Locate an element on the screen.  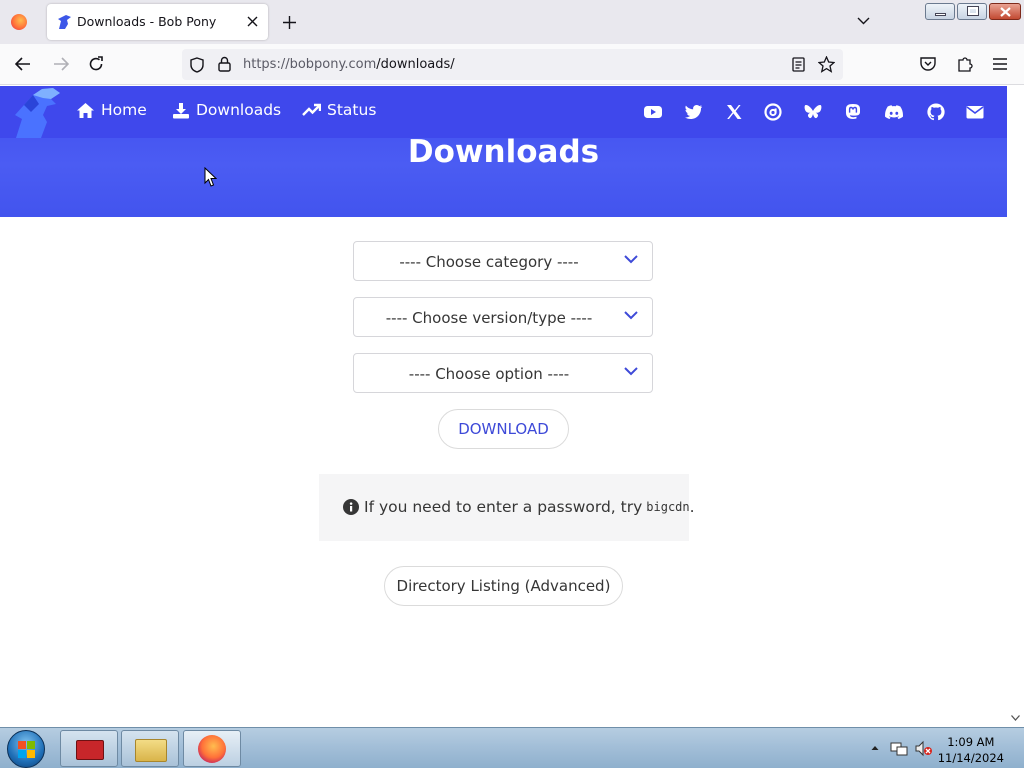
github-icon is located at coordinates (936, 112).